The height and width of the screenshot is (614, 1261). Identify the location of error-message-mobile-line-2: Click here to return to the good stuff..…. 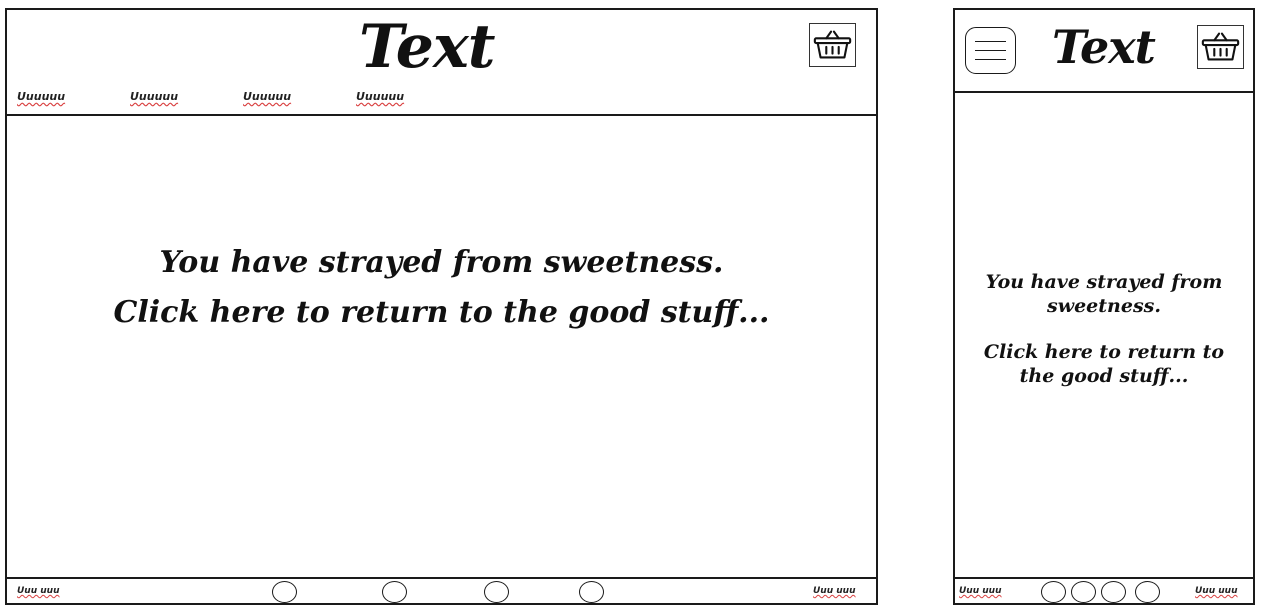
(1104, 364).